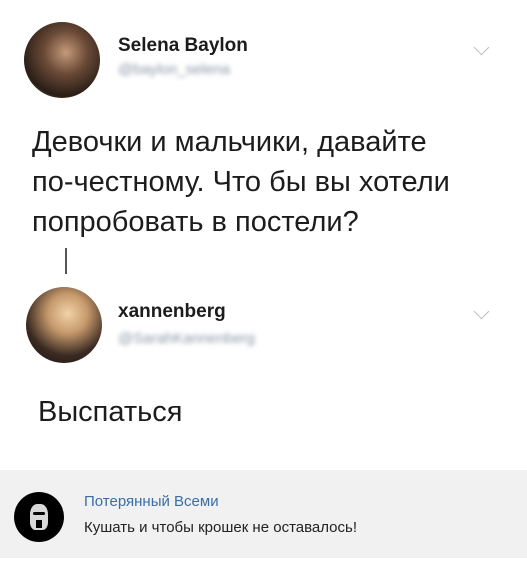 The image size is (527, 570). Describe the element at coordinates (221, 527) in the screenshot. I see `comment-text: Кушать и чтобы крошек не оставалось!` at that location.